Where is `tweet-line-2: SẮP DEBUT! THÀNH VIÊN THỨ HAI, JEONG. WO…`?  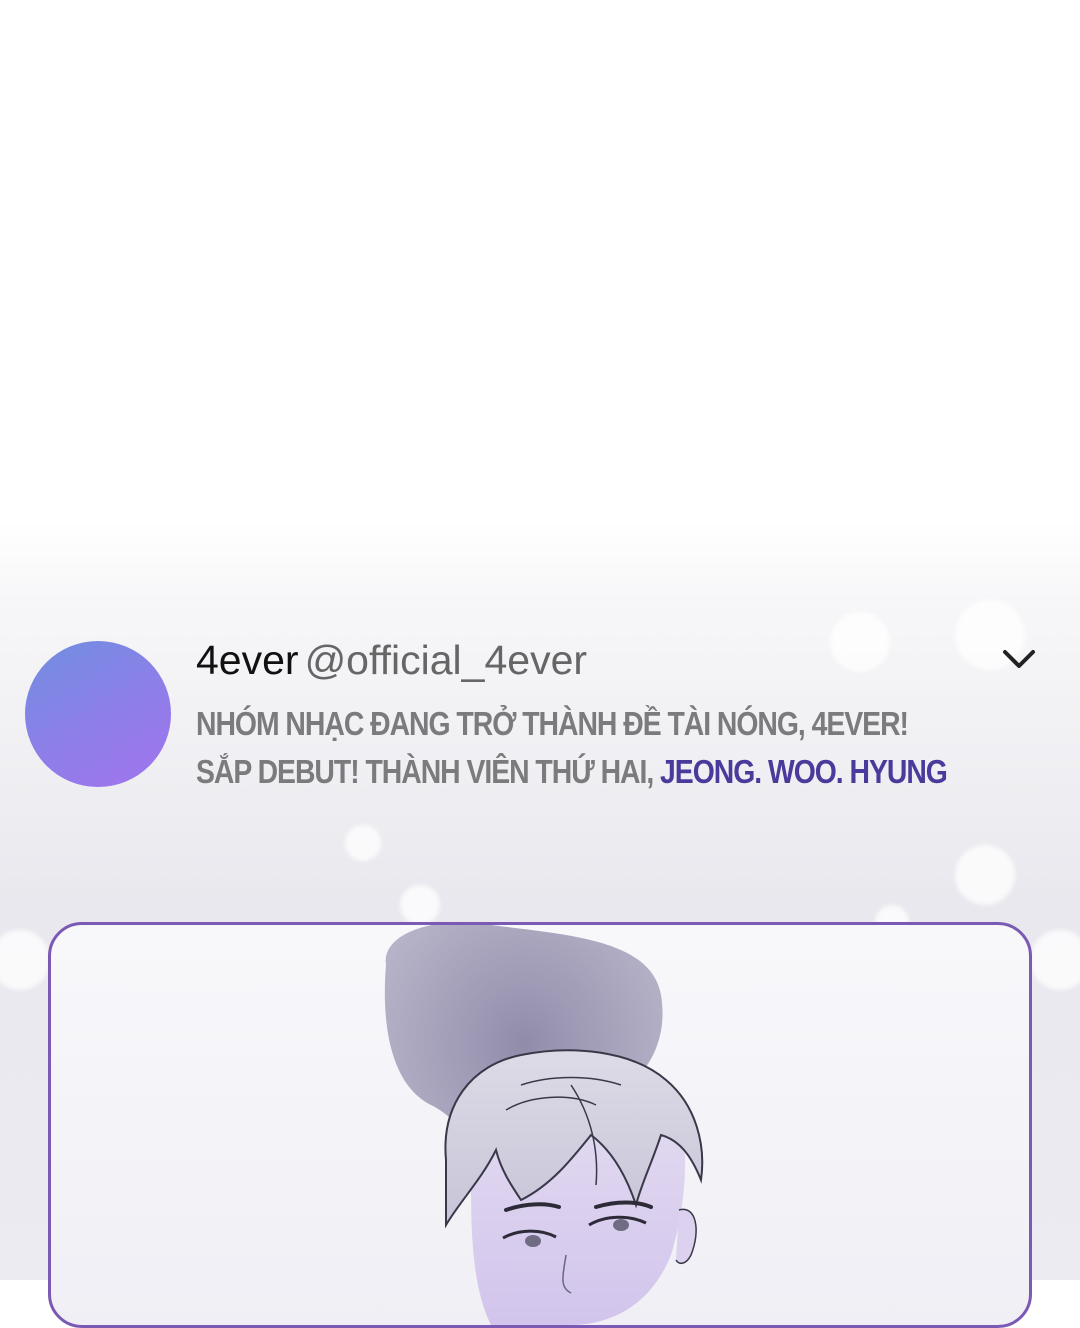
tweet-line-2: SẮP DEBUT! THÀNH VIÊN THỨ HAI, JEONG. WO… is located at coordinates (572, 772).